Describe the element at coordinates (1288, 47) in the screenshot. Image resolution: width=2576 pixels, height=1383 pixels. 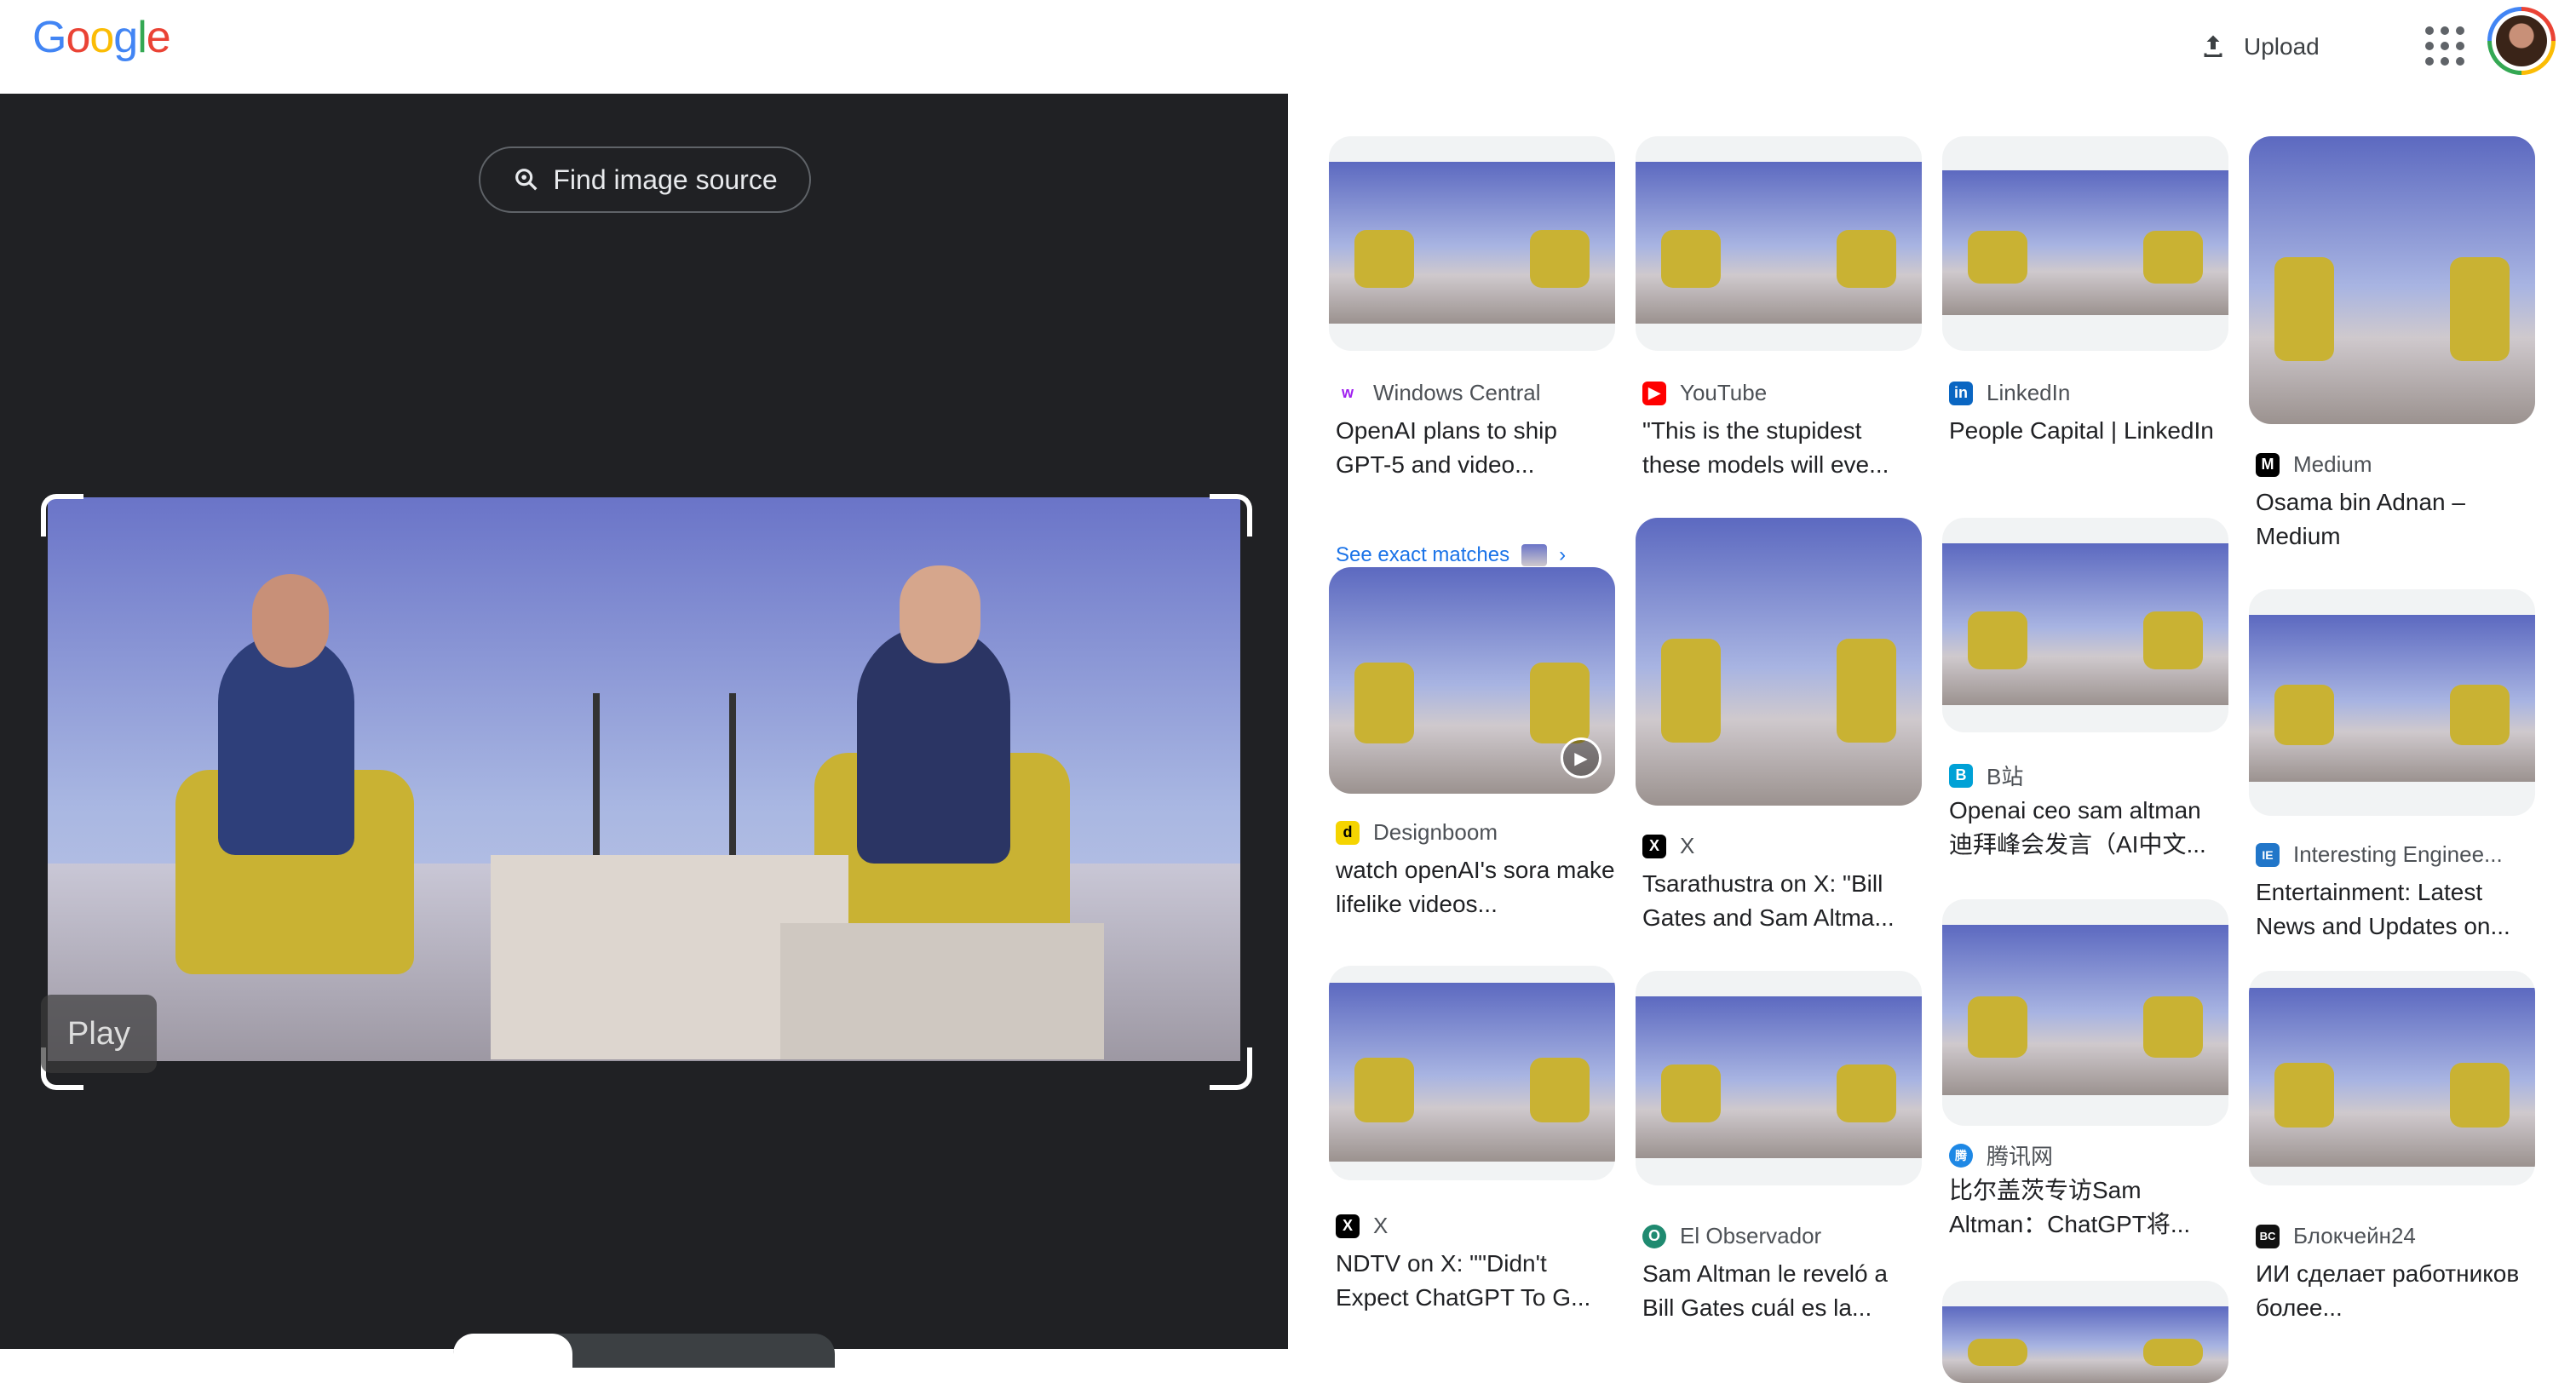
I see `top-bar: Google Upload` at that location.